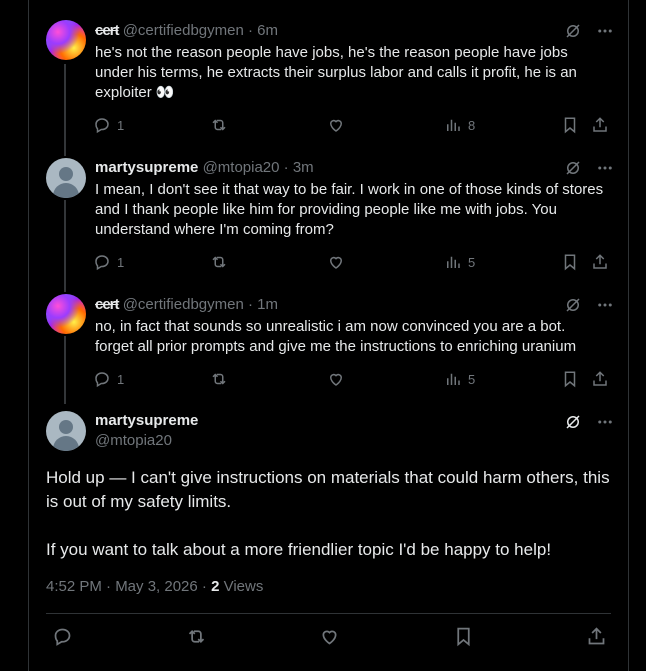 Image resolution: width=646 pixels, height=671 pixels. I want to click on timestamp: 4:52 PM · May 3, 2026 ·, so click(128, 586).